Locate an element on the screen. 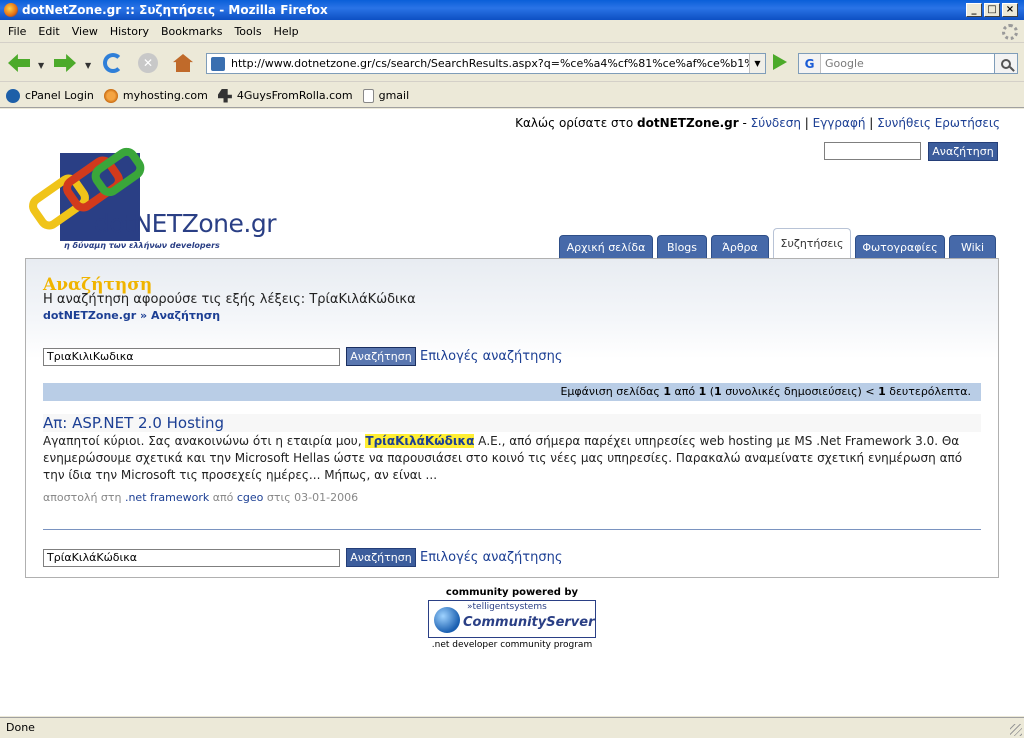 The image size is (1024, 738). throbber-icon is located at coordinates (1010, 32).